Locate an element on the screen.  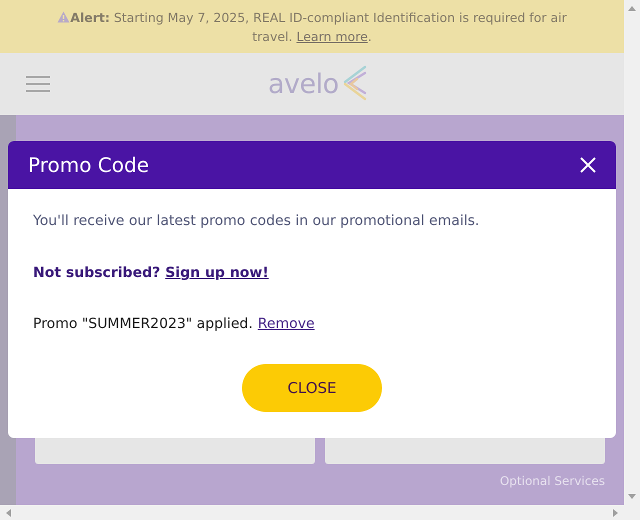
remove-link: Remove is located at coordinates (286, 324).